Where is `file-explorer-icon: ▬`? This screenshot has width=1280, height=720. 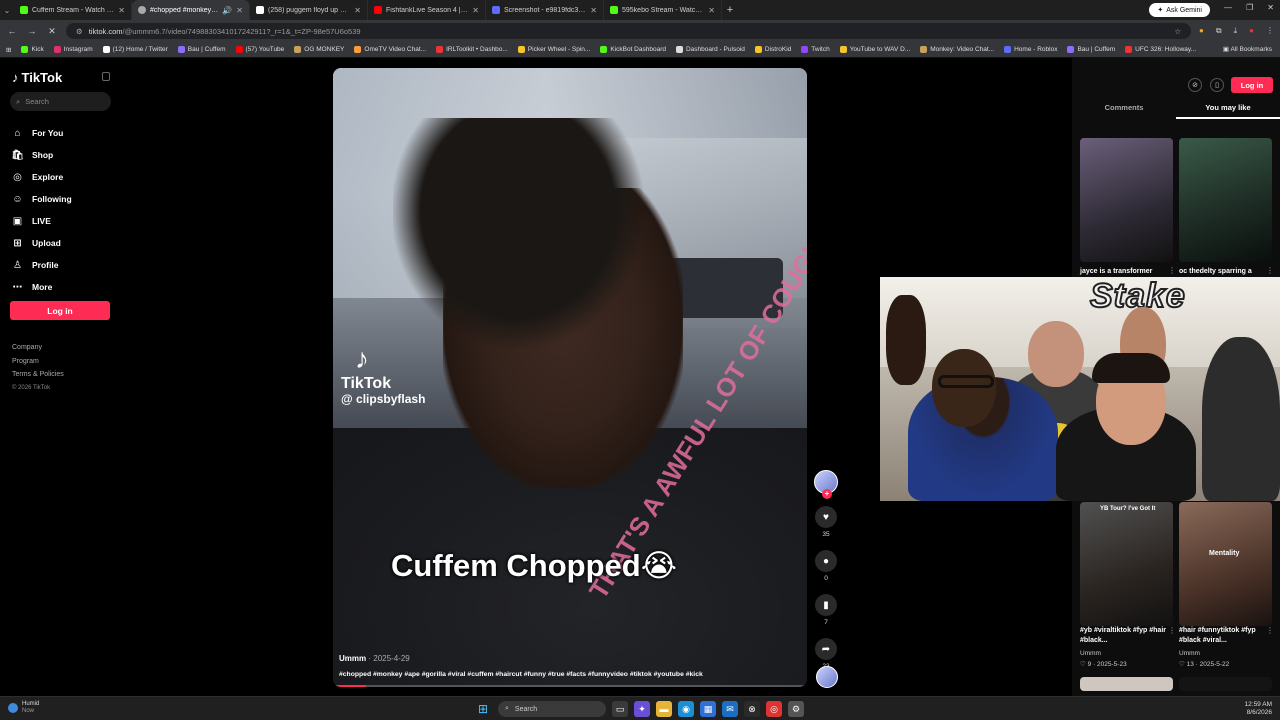 file-explorer-icon: ▬ is located at coordinates (664, 709).